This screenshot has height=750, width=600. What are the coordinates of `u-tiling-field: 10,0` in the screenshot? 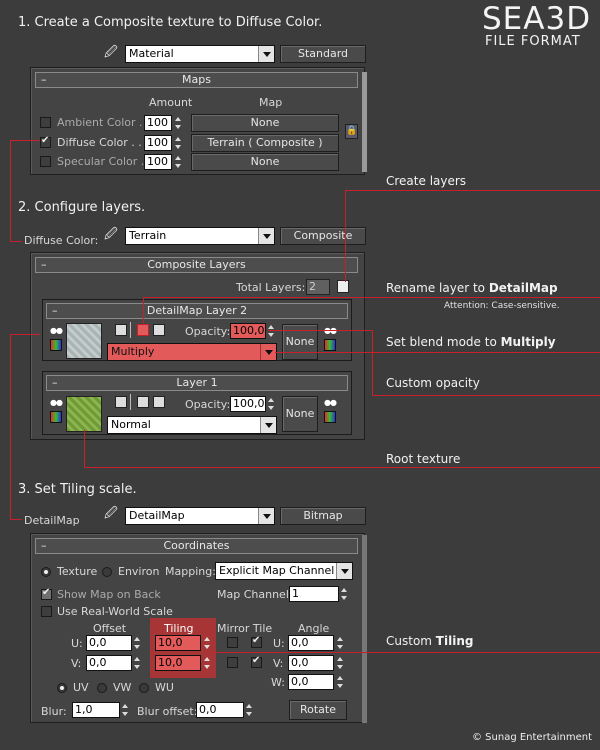 It's located at (178, 643).